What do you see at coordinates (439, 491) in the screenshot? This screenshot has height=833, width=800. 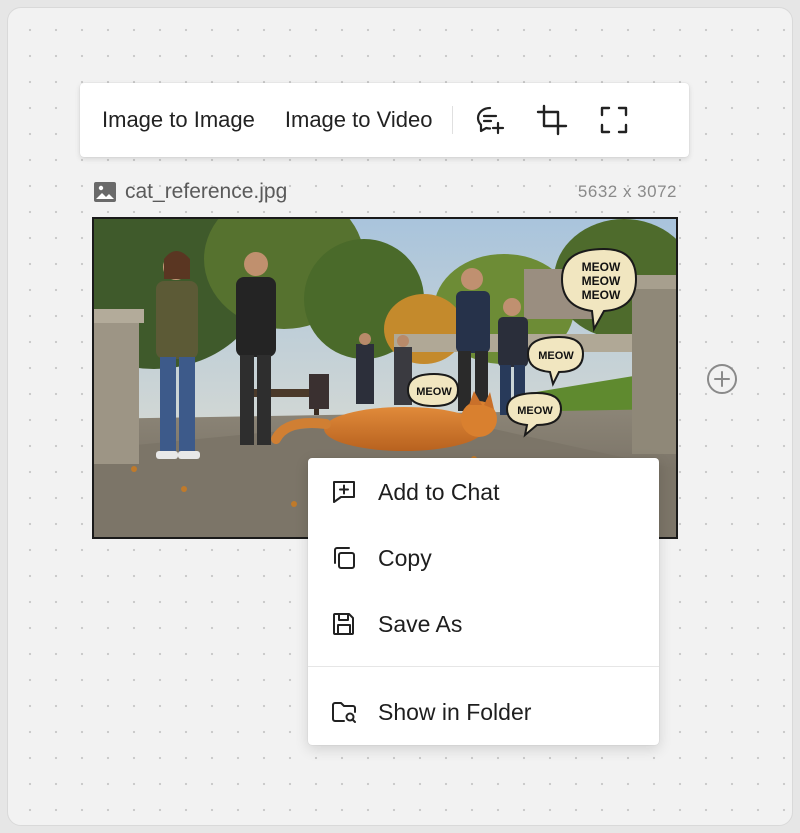 I see `menu-item-label: Add to Chat` at bounding box center [439, 491].